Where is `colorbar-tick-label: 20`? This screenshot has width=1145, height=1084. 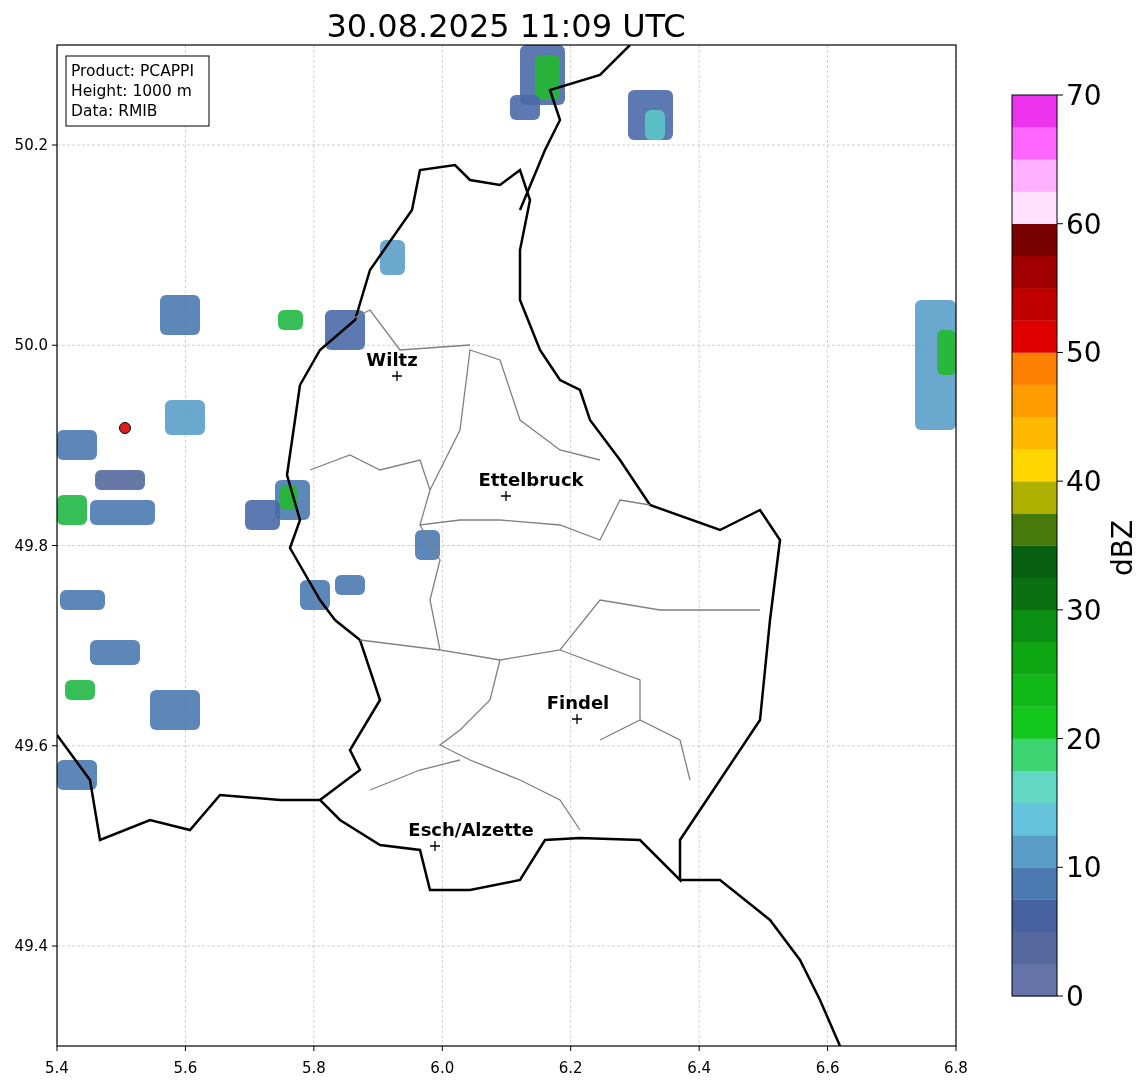
colorbar-tick-label: 20 is located at coordinates (1084, 739).